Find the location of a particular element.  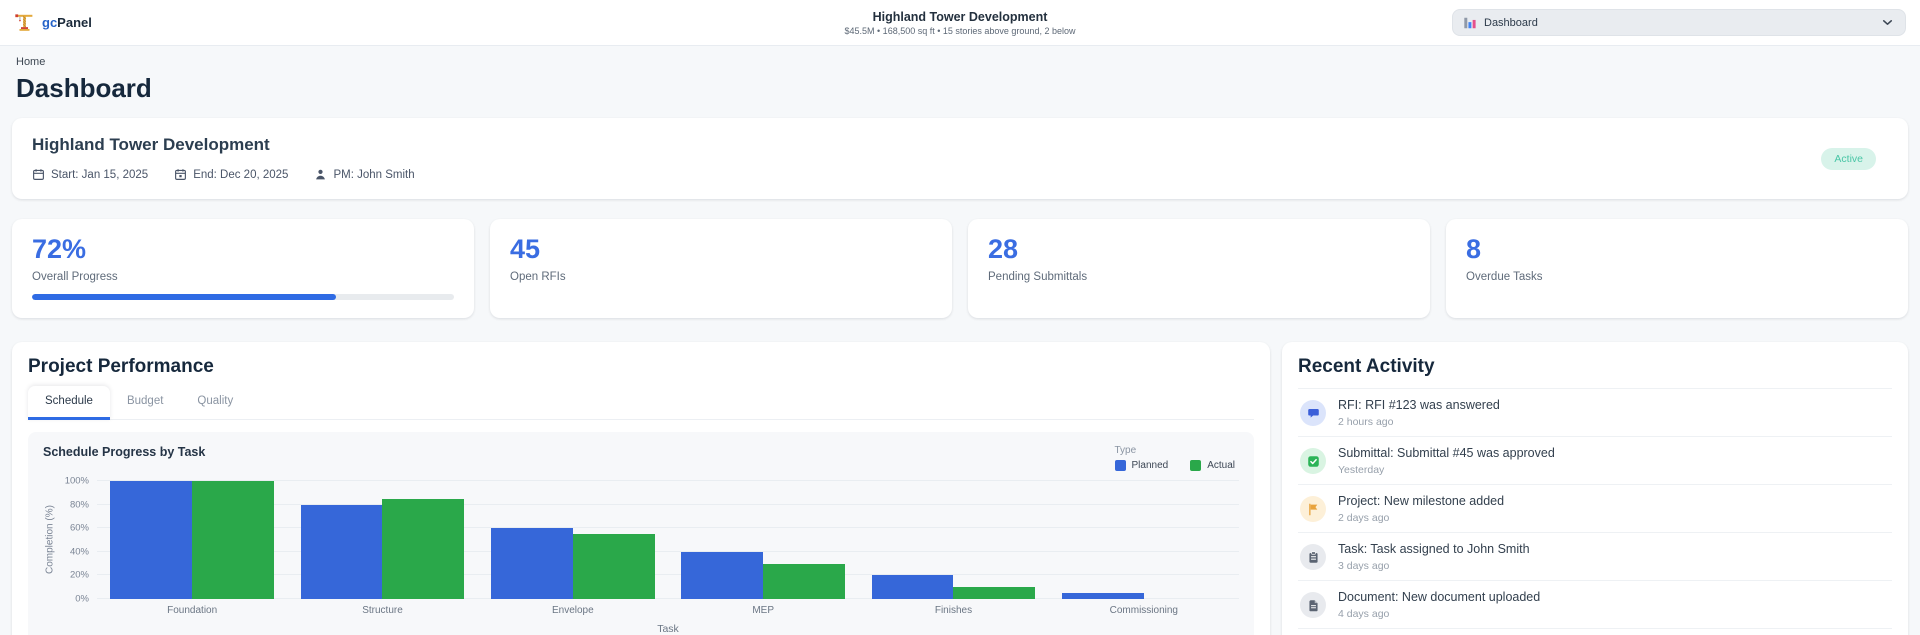

page-title: Dashboard is located at coordinates (84, 88).